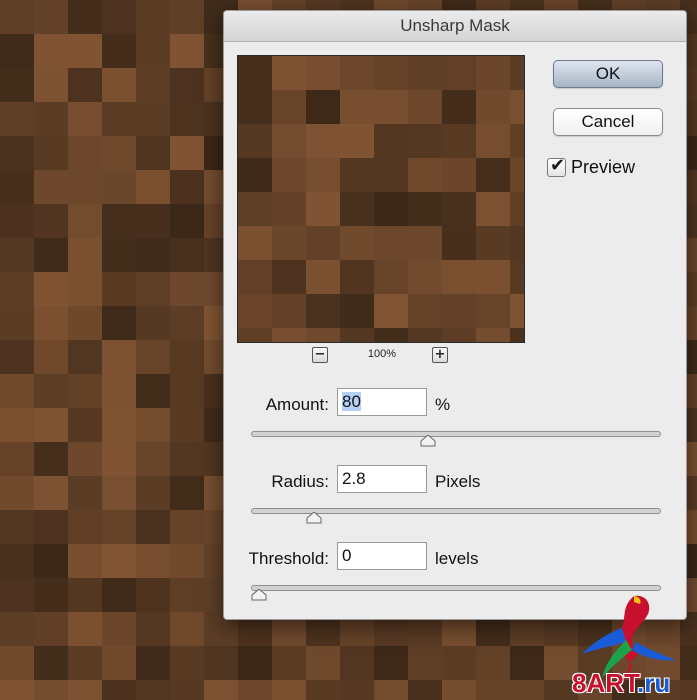 This screenshot has height=700, width=697. Describe the element at coordinates (605, 683) in the screenshot. I see `watermark-brand: 8ART` at that location.